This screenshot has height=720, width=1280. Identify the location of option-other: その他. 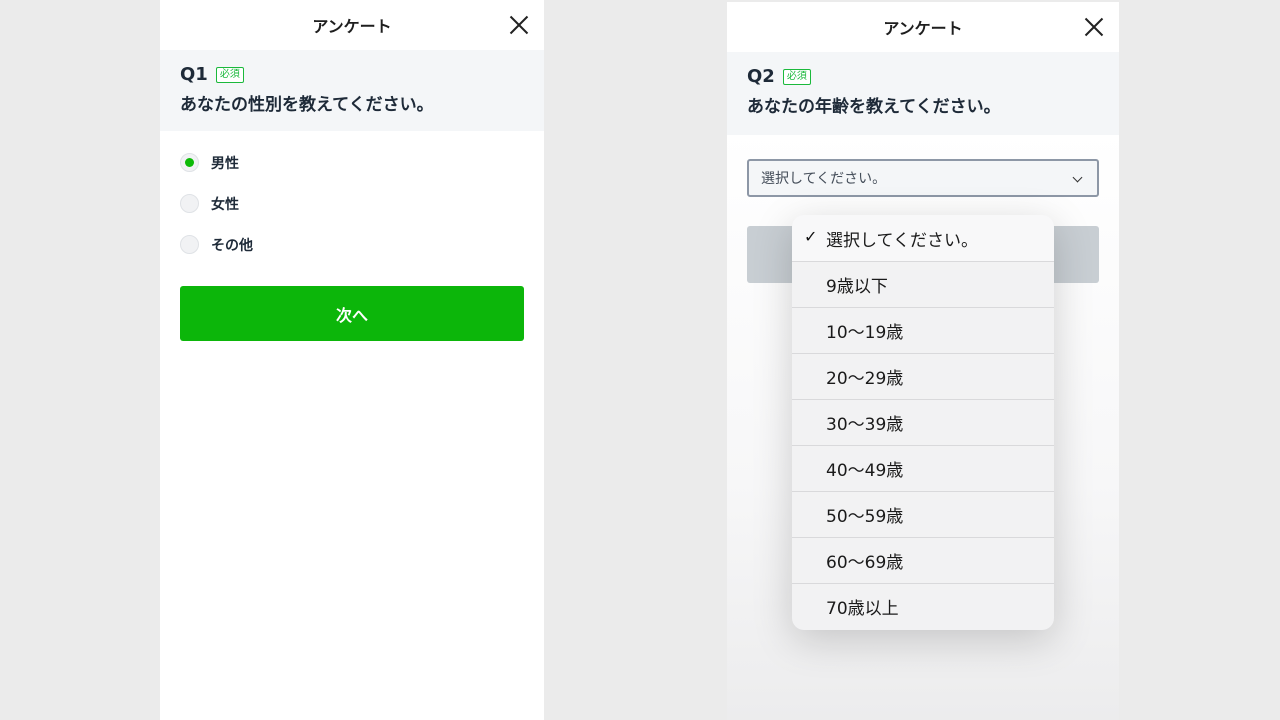
(352, 244).